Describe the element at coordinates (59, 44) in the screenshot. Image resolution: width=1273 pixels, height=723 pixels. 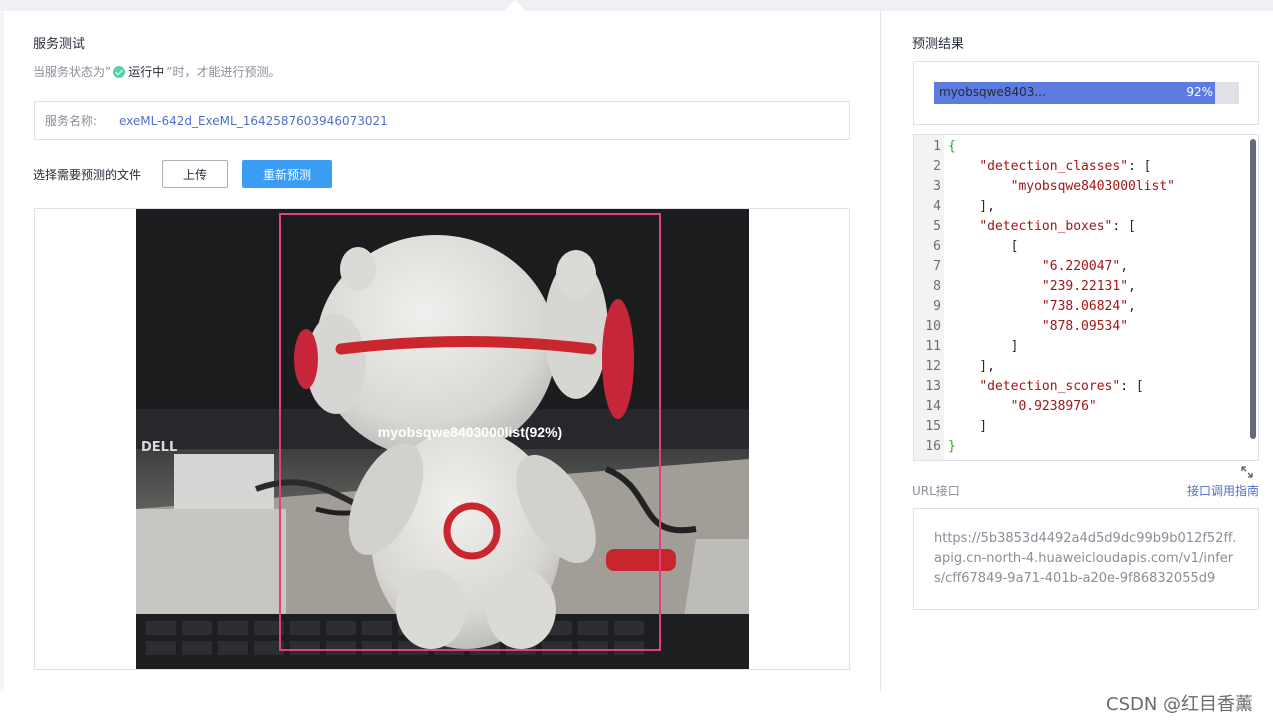
I see `service-test-title: 服务测试` at that location.